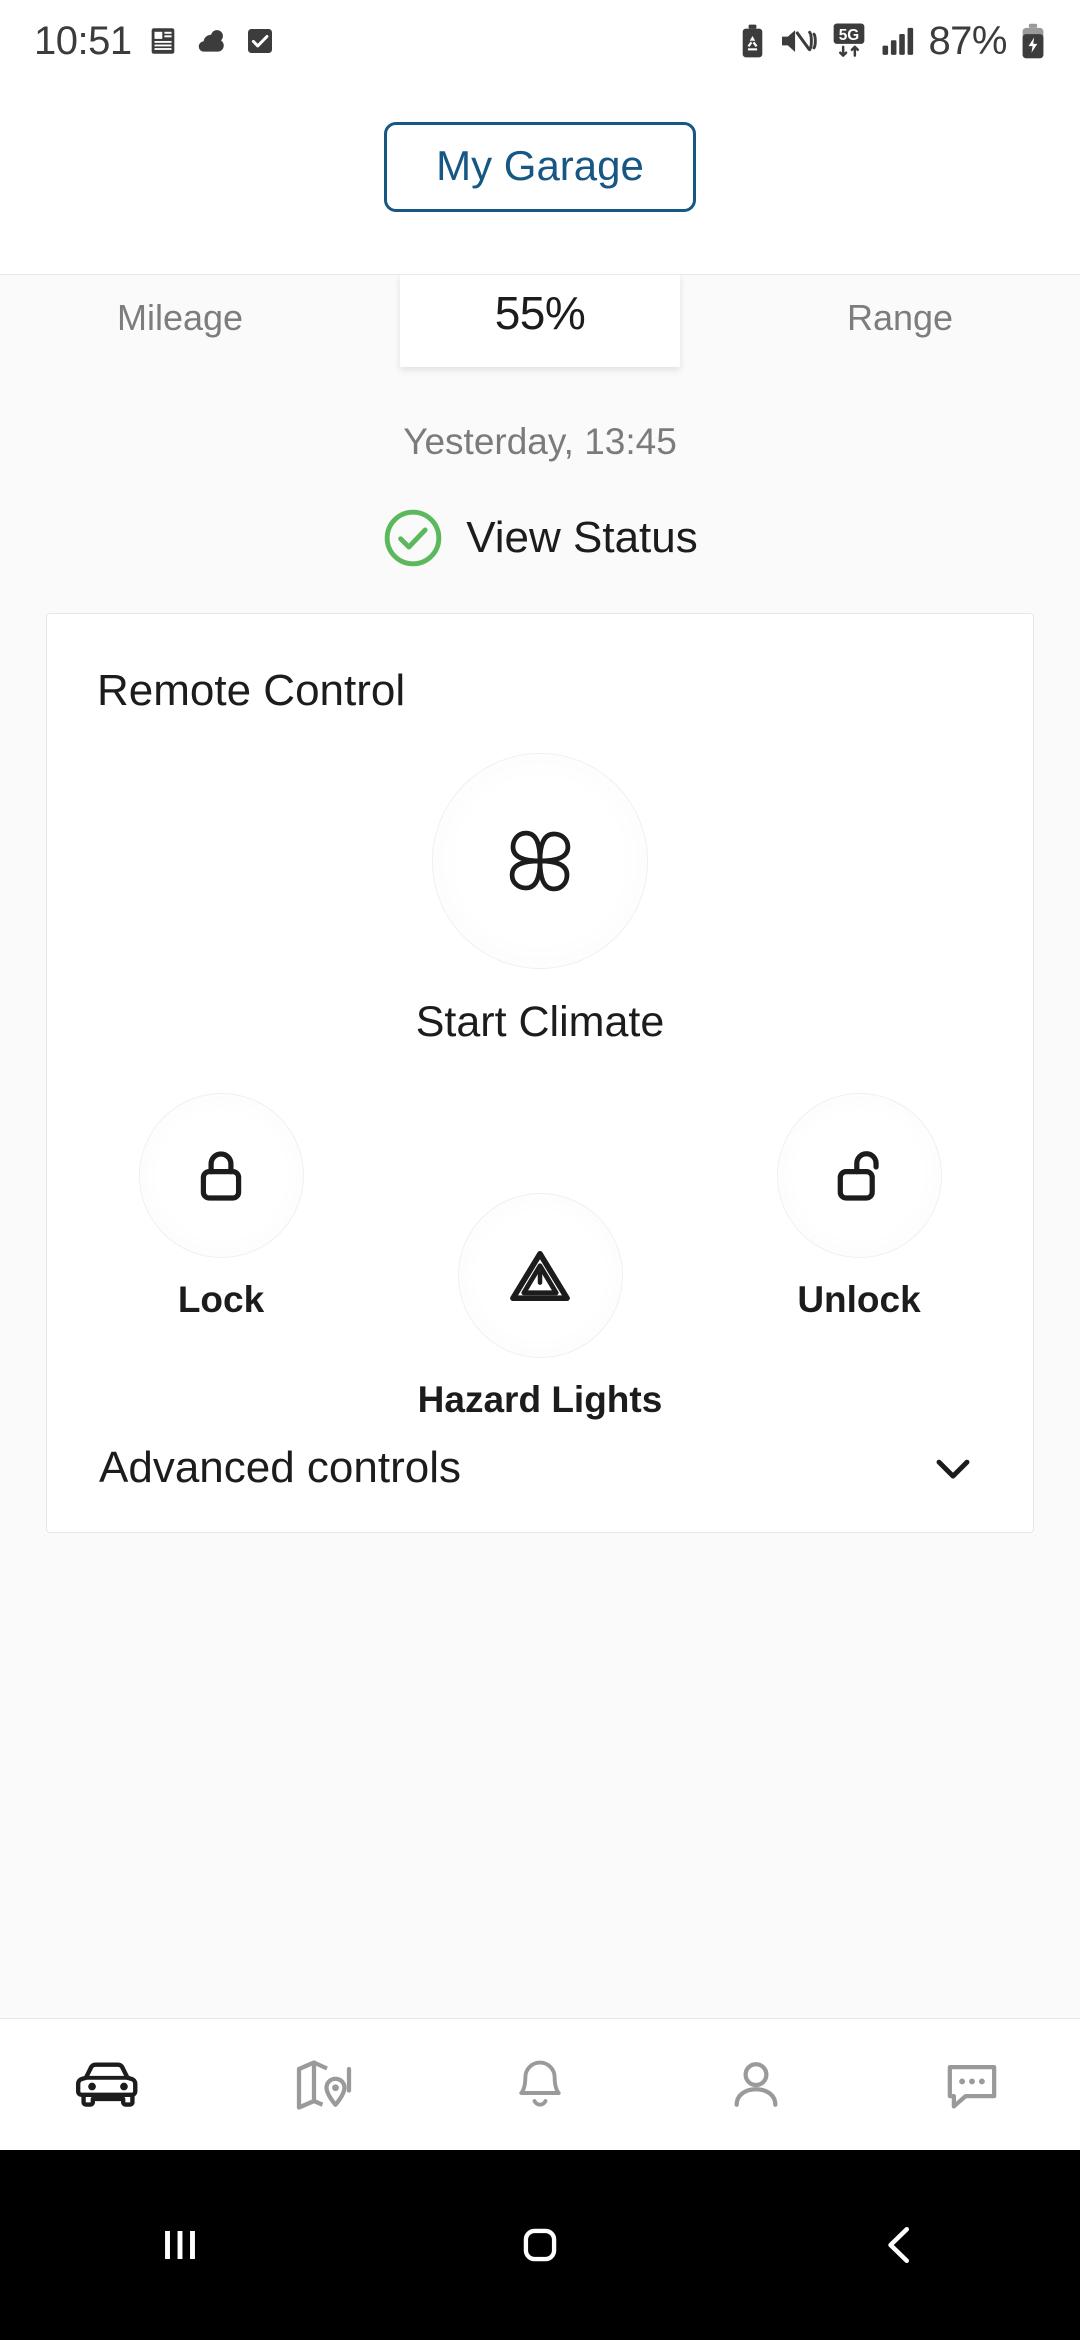 This screenshot has width=1080, height=2340. I want to click on status-check-circle-icon, so click(413, 538).